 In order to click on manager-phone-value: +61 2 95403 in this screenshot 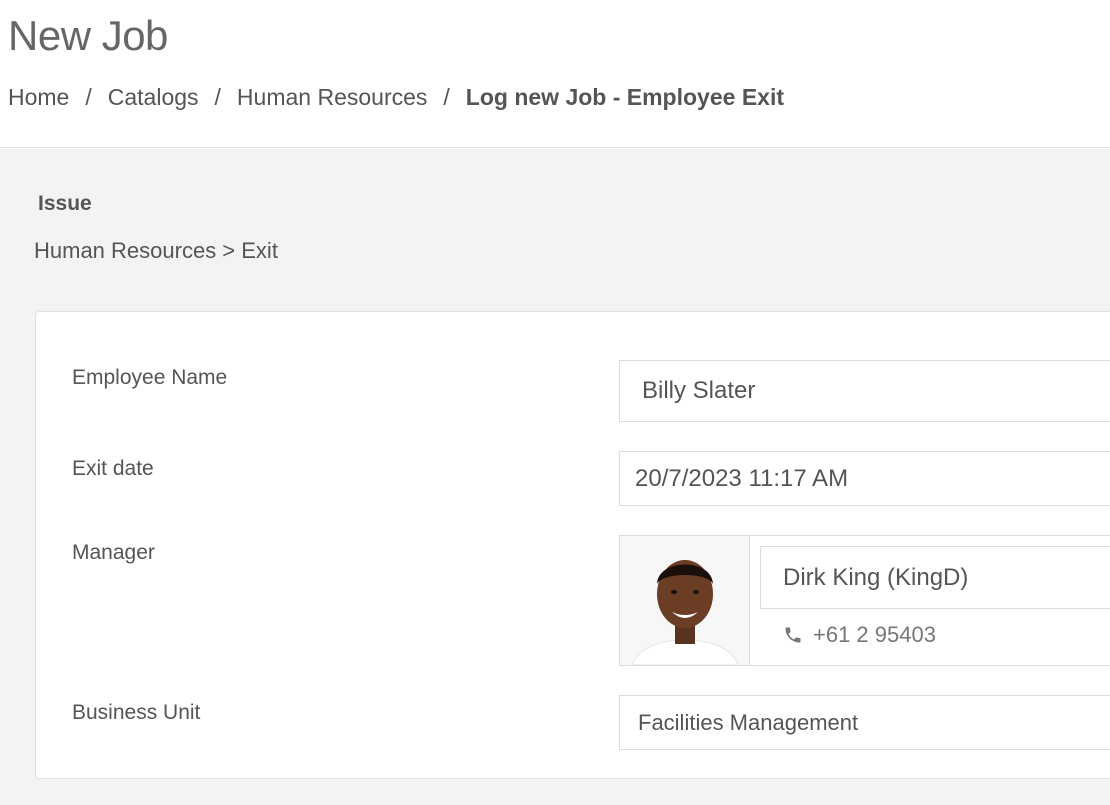, I will do `click(874, 634)`.